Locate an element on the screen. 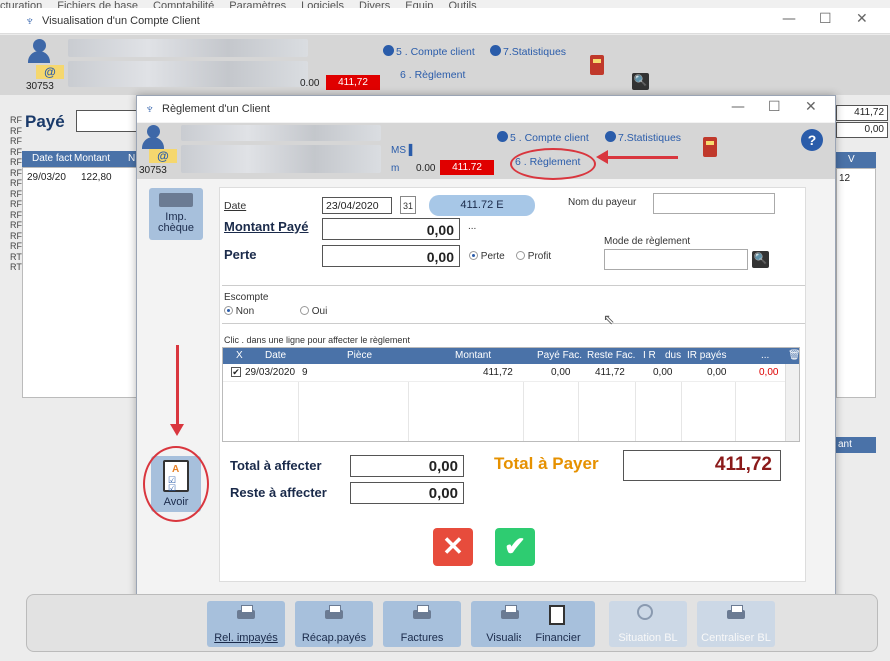  row-piece: 9 is located at coordinates (305, 372).